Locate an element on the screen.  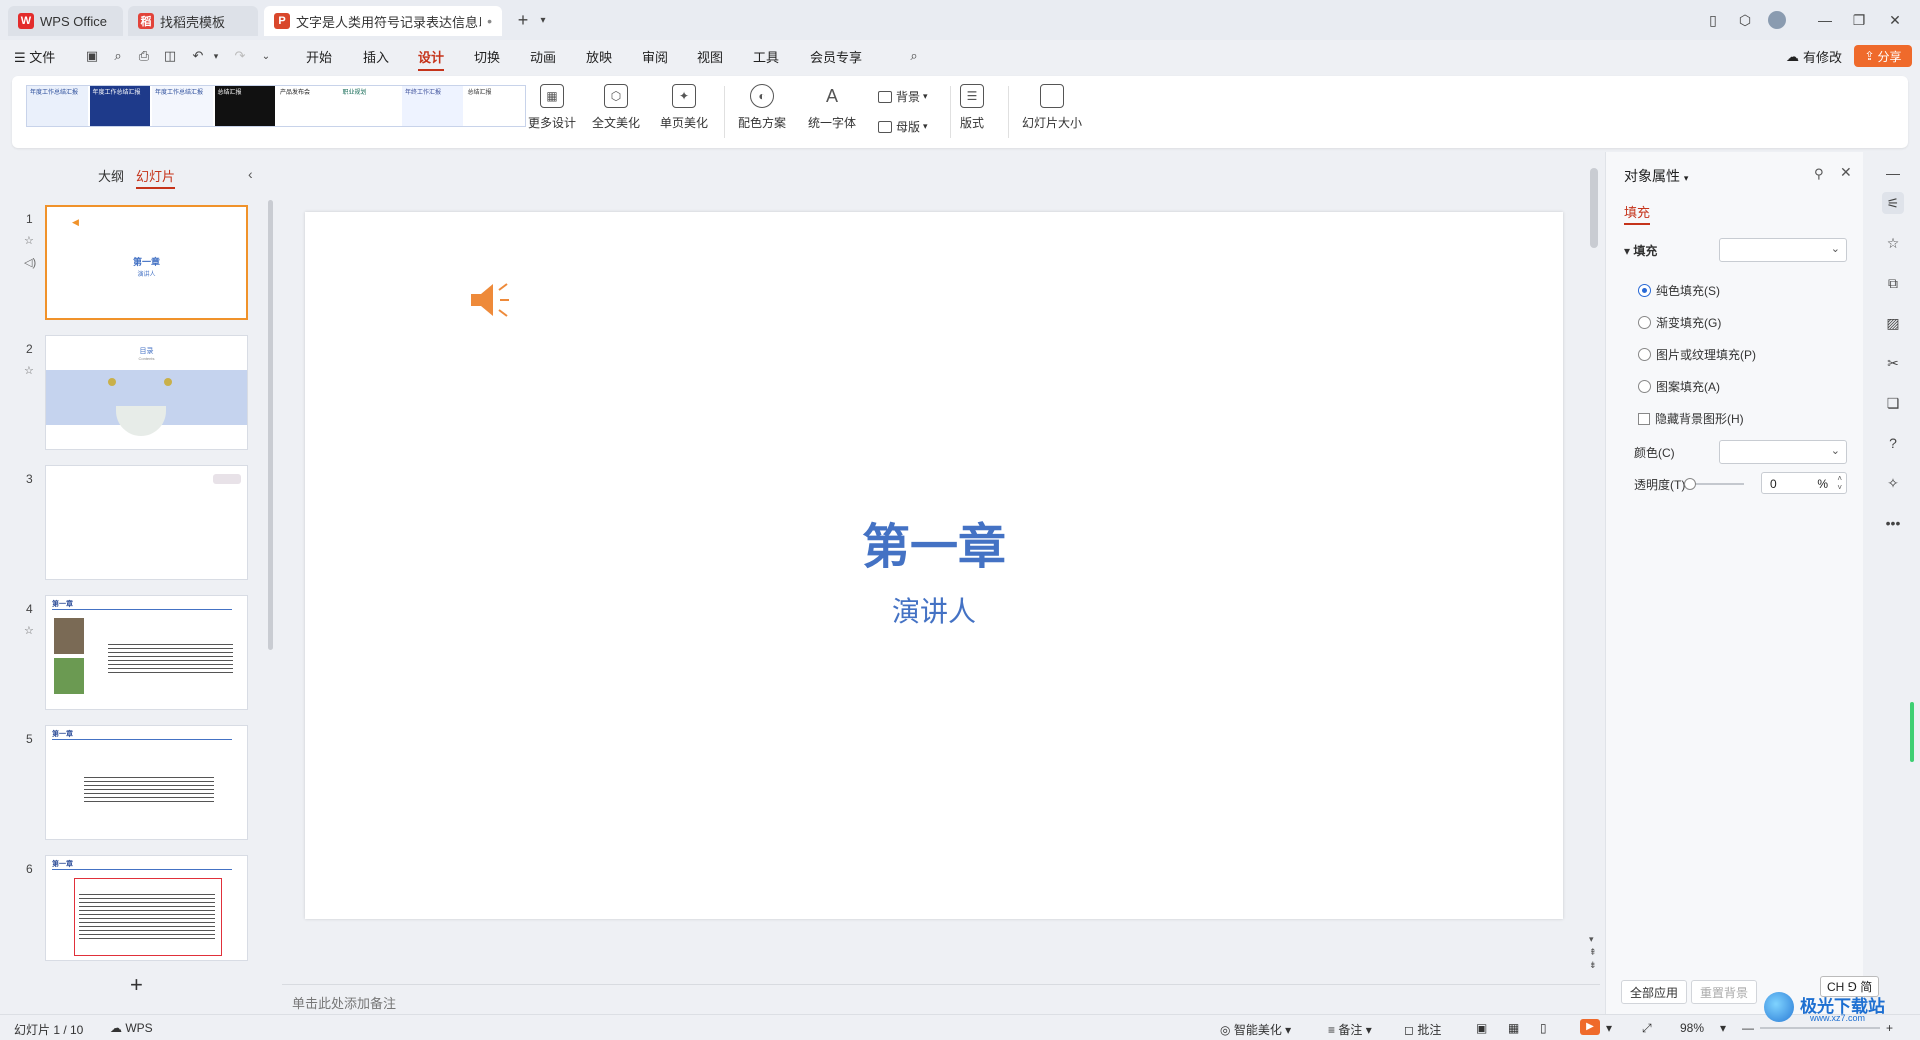
more-design-button: ▦ 更多设计 is located at coordinates (552, 107).